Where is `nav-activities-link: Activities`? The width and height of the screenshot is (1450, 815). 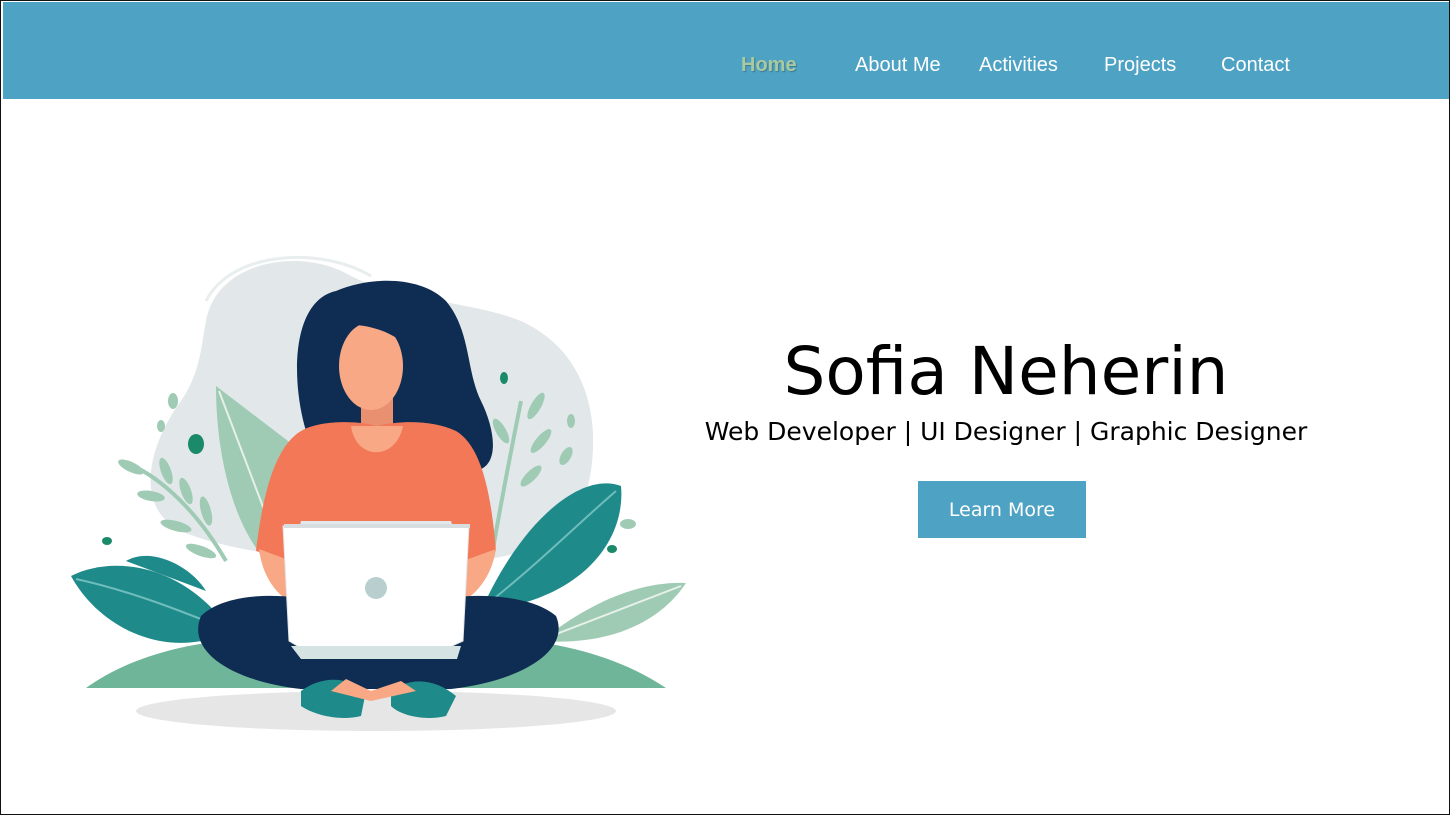
nav-activities-link: Activities is located at coordinates (1018, 65).